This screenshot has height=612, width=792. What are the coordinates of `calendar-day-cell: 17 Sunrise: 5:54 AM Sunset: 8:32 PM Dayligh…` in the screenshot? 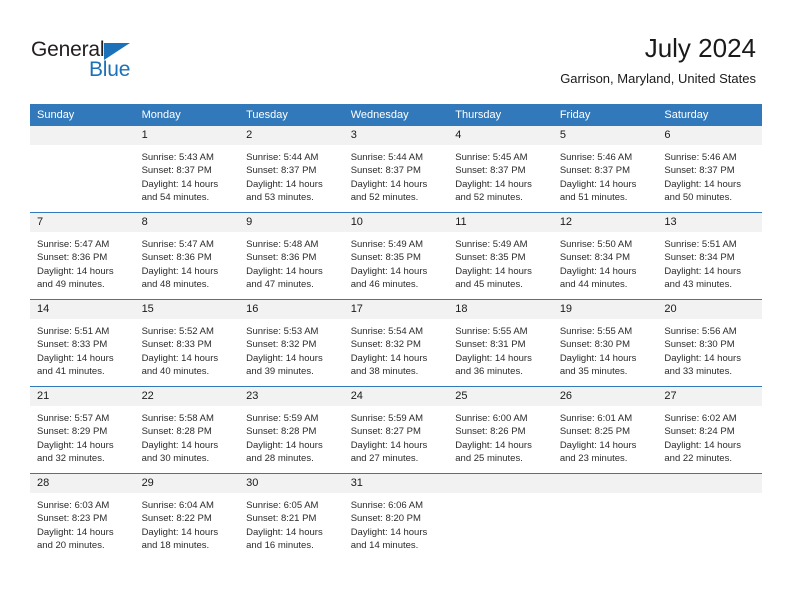 It's located at (396, 343).